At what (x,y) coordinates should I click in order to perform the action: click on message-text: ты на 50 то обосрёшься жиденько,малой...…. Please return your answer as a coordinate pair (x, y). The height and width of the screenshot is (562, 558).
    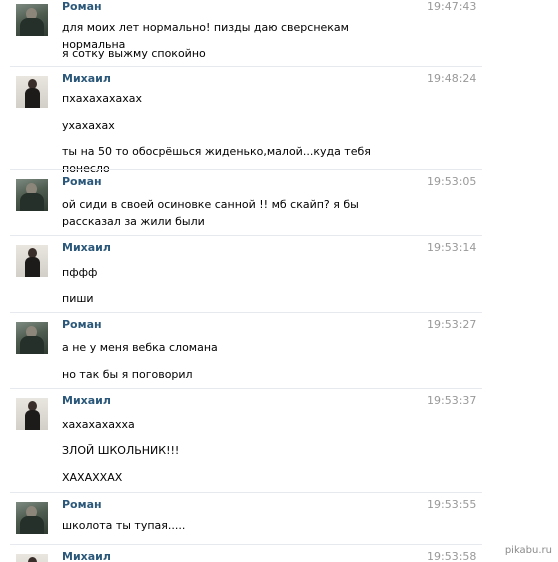
    Looking at the image, I should click on (216, 160).